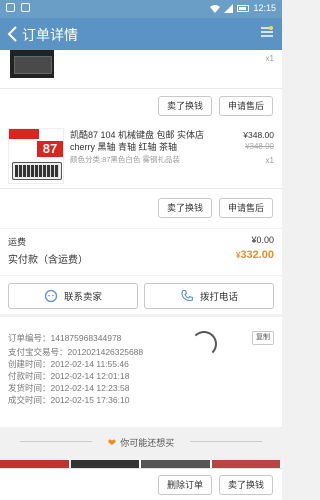 This screenshot has height=500, width=320. Describe the element at coordinates (50, 149) in the screenshot. I see `product-image-number: 87` at that location.